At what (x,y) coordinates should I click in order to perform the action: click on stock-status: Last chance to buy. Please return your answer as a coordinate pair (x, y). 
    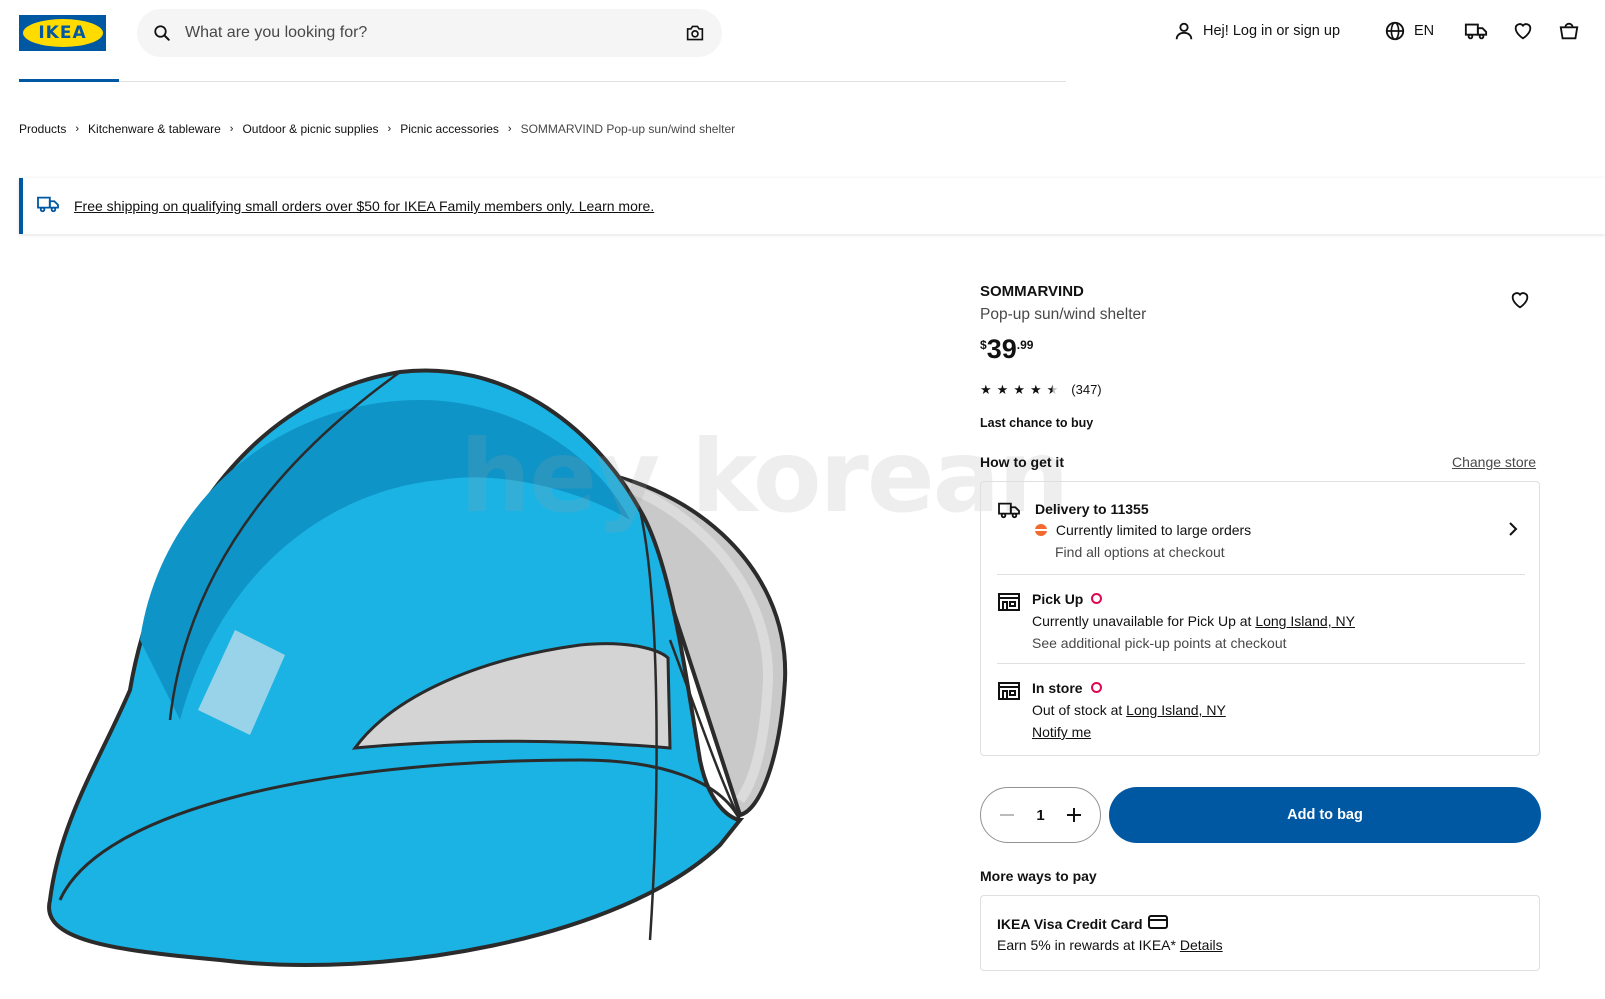
    Looking at the image, I should click on (1037, 423).